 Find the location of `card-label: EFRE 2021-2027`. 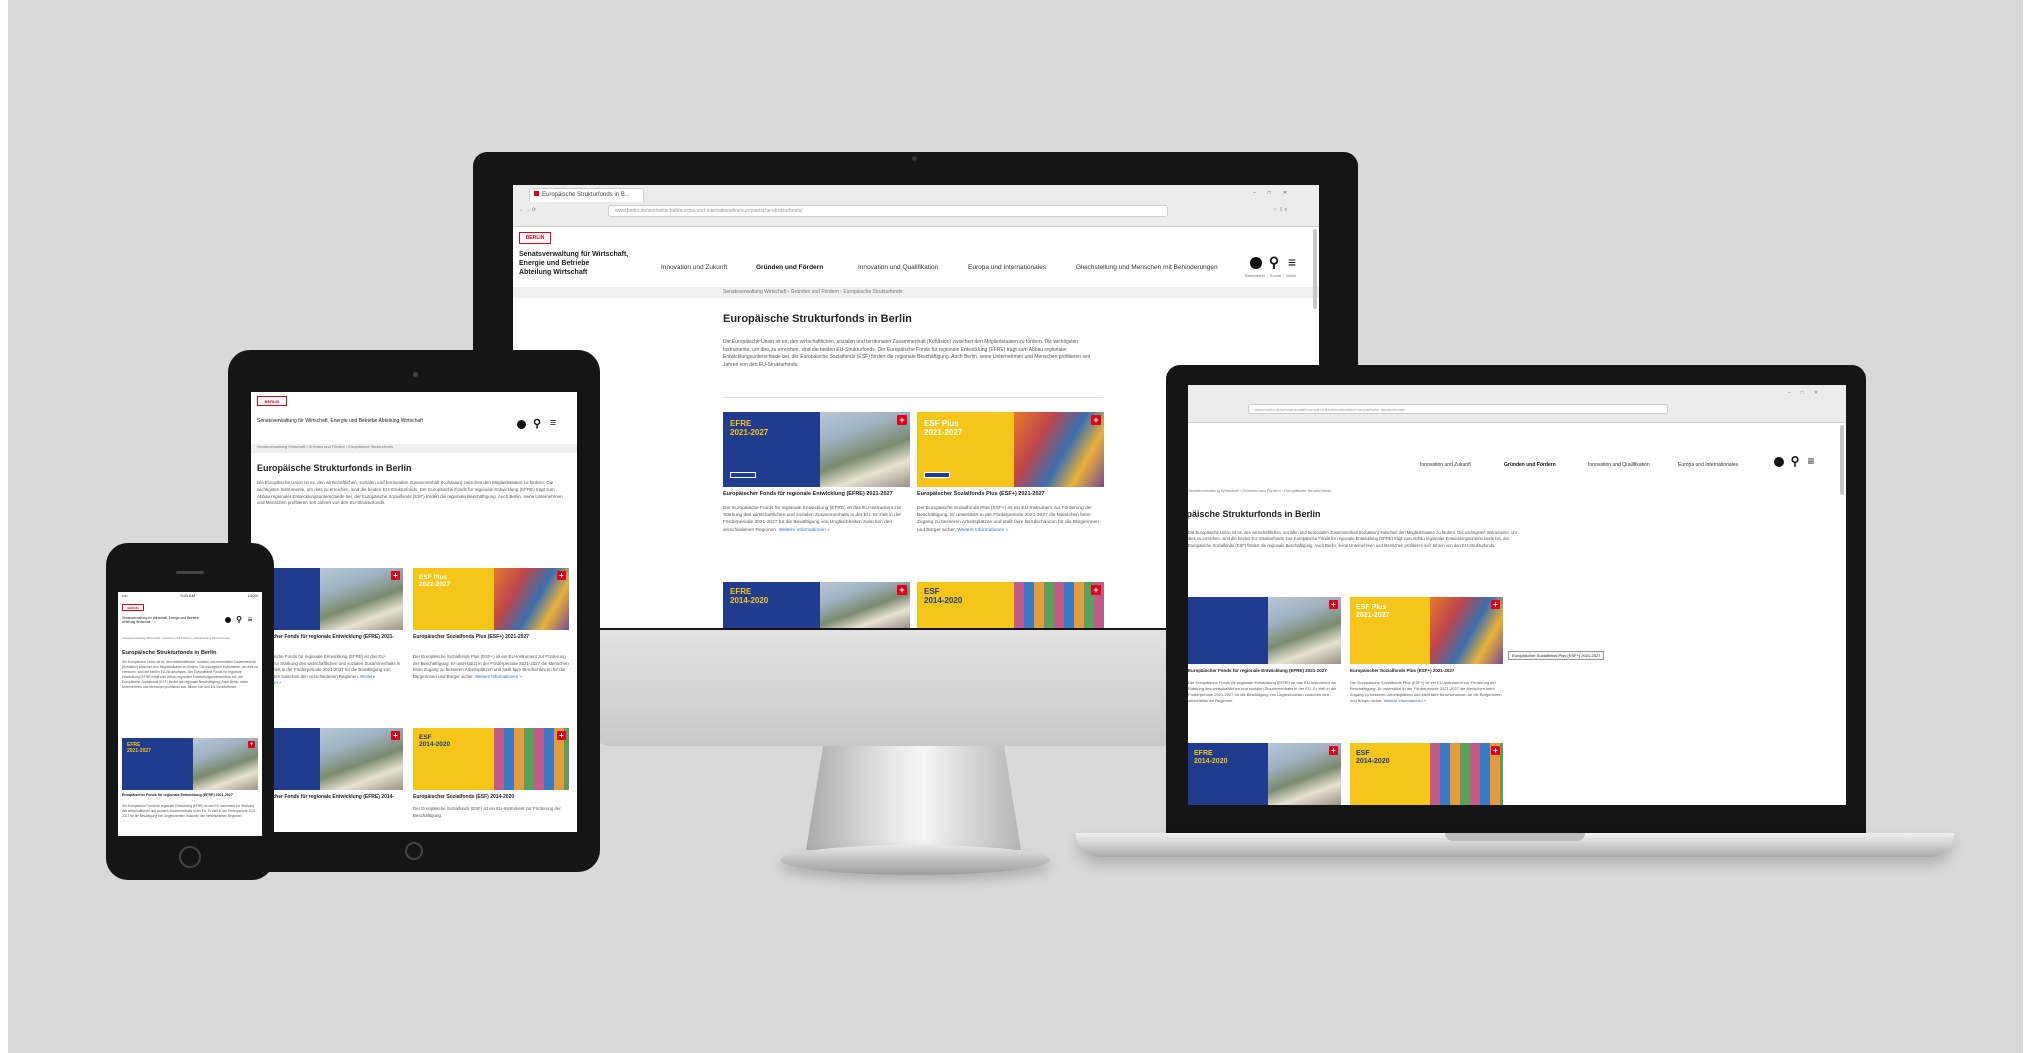

card-label: EFRE 2021-2027 is located at coordinates (139, 748).